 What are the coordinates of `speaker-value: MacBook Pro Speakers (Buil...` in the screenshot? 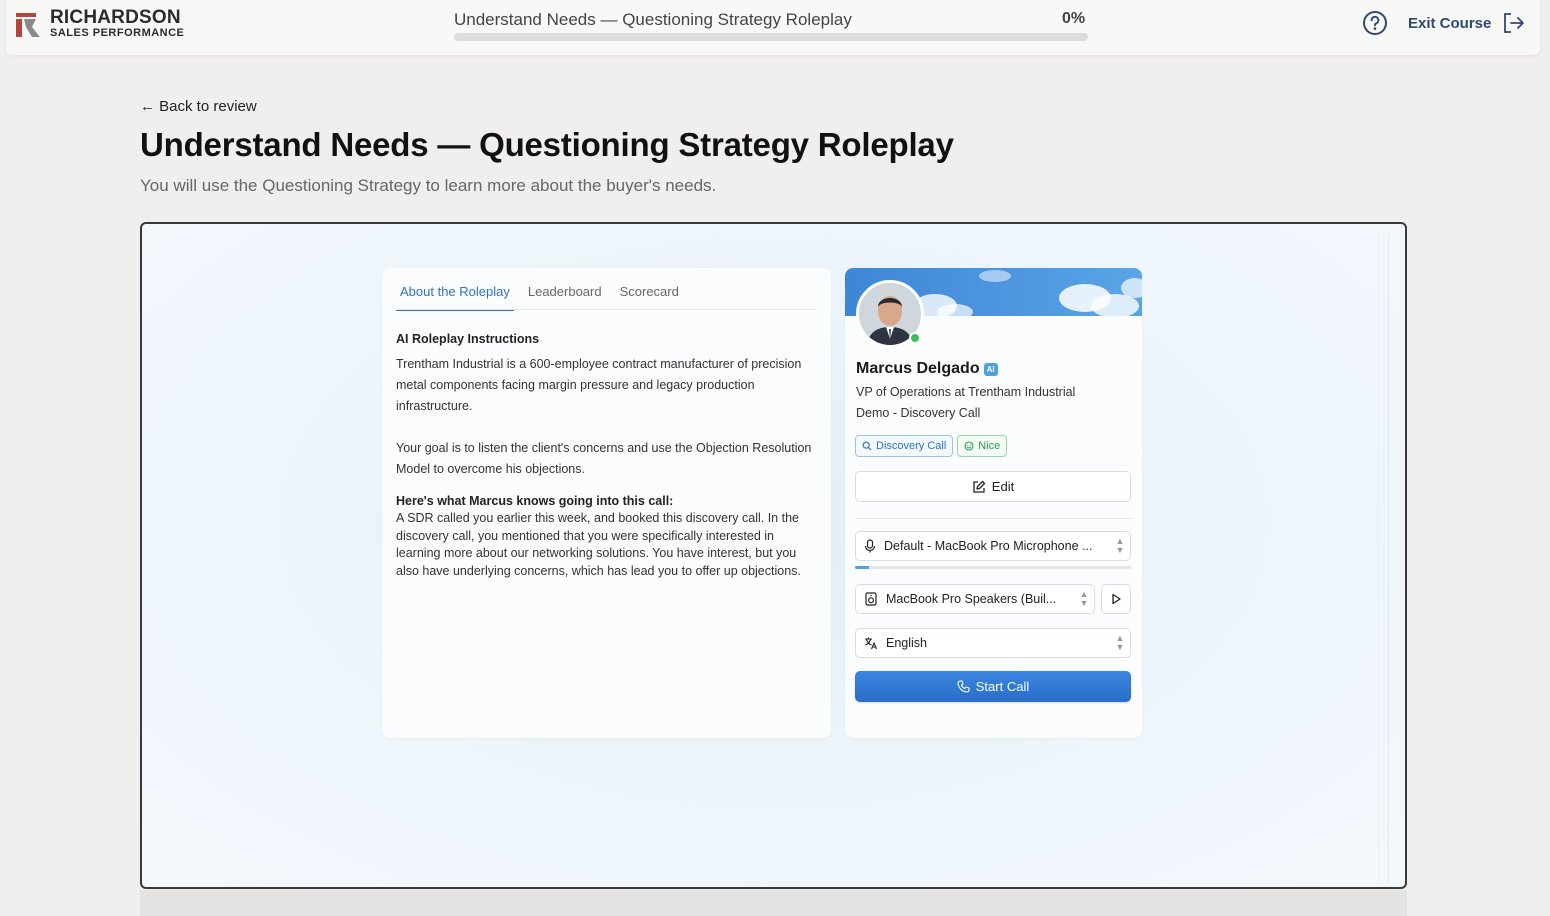 It's located at (971, 599).